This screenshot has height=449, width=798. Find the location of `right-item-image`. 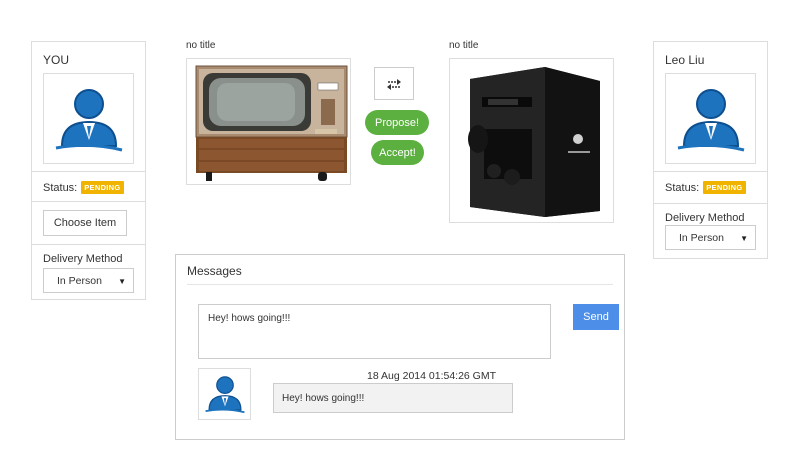

right-item-image is located at coordinates (531, 140).